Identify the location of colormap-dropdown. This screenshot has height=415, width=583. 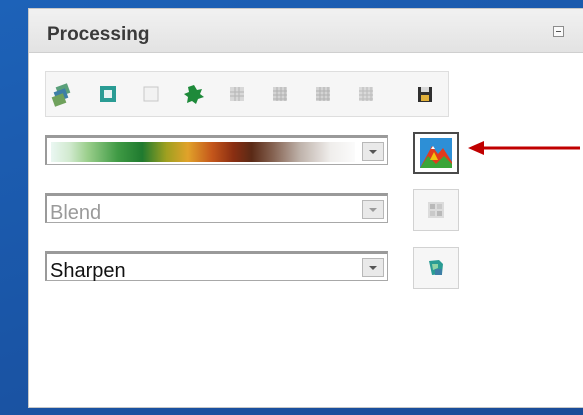
(216, 150).